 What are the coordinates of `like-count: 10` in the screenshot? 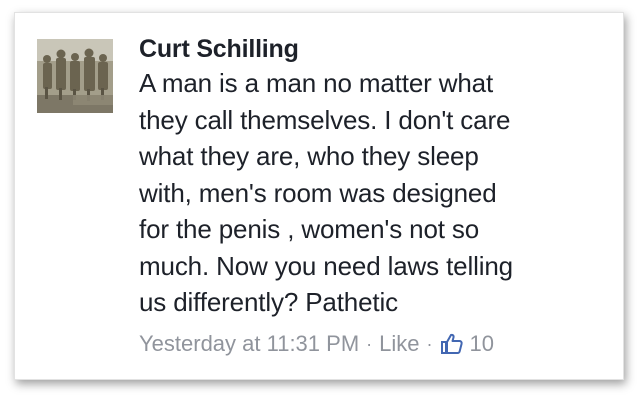 It's located at (482, 344).